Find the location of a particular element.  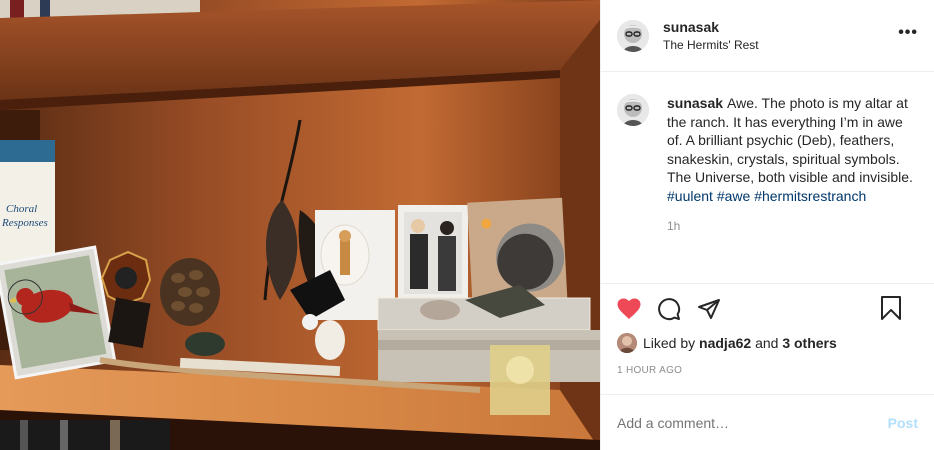

caption-avatar-icon is located at coordinates (633, 110).